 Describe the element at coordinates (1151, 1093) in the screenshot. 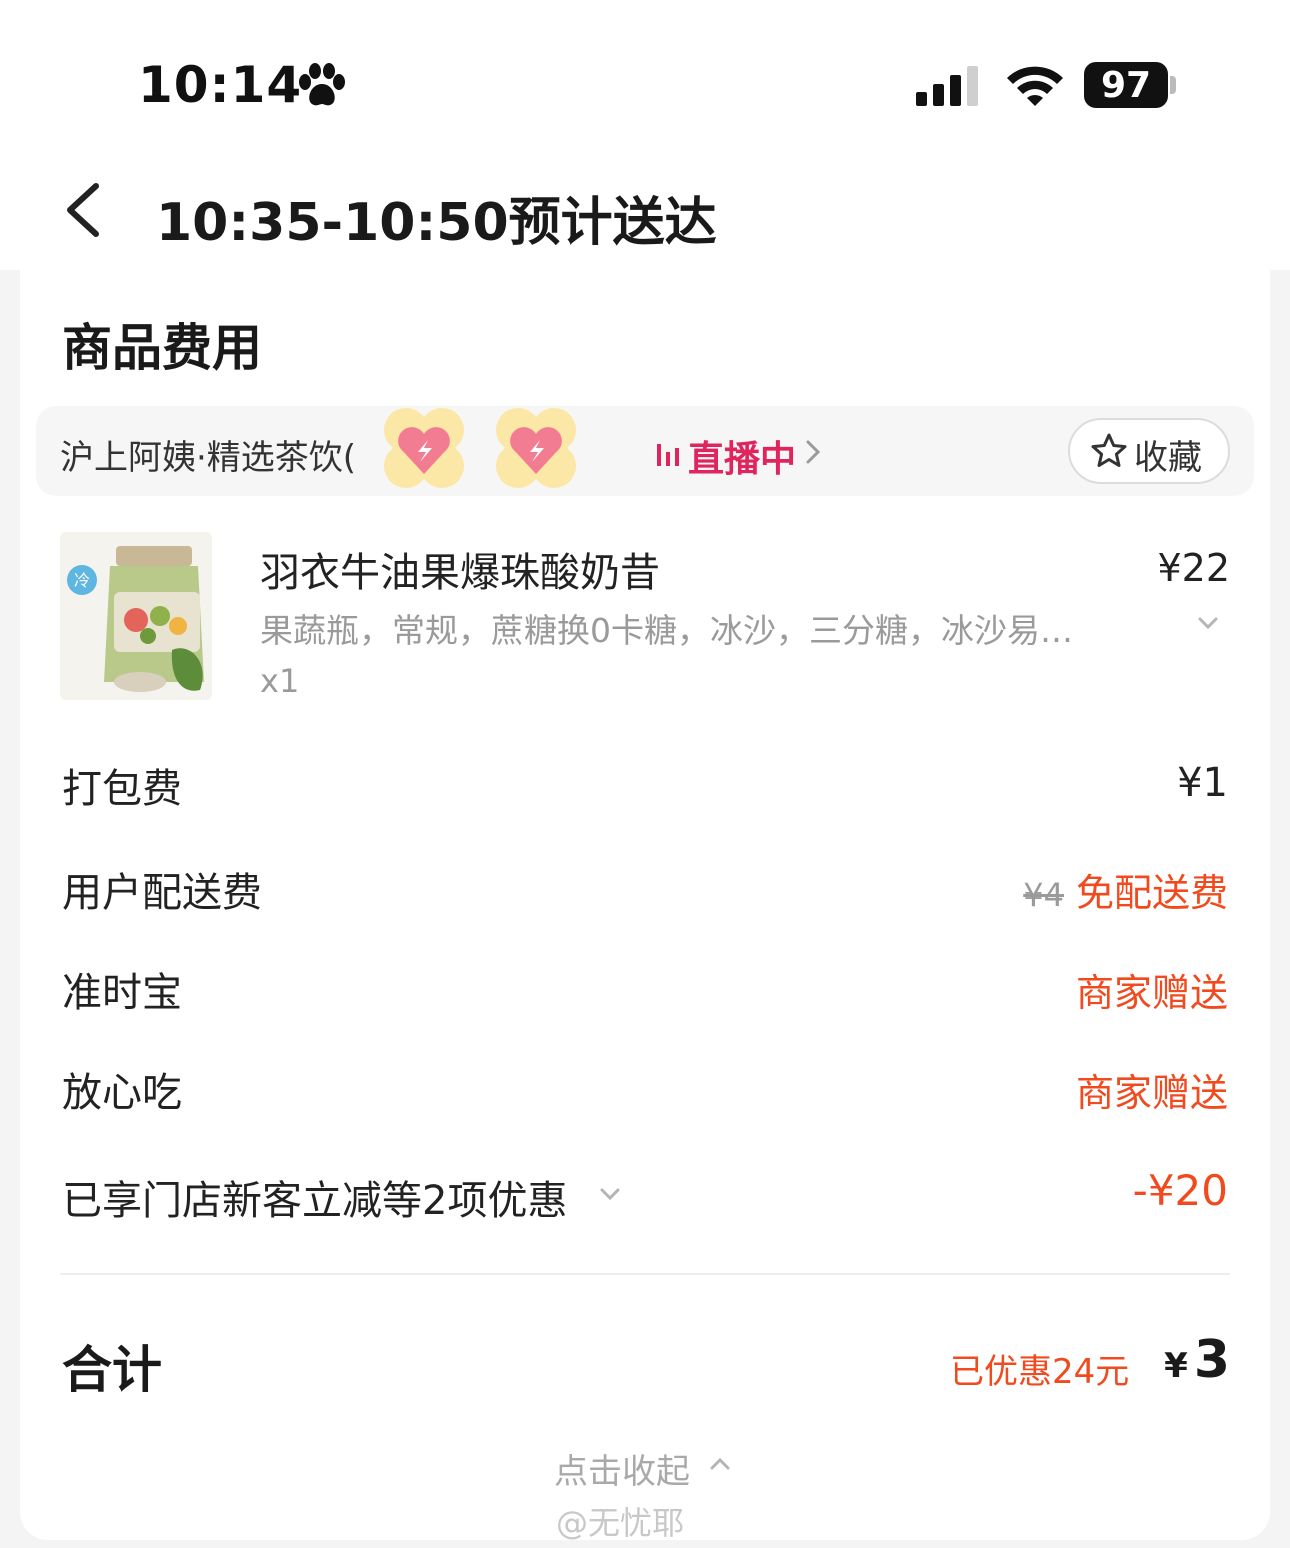

I see `food-safety-value: 商家赠送` at that location.